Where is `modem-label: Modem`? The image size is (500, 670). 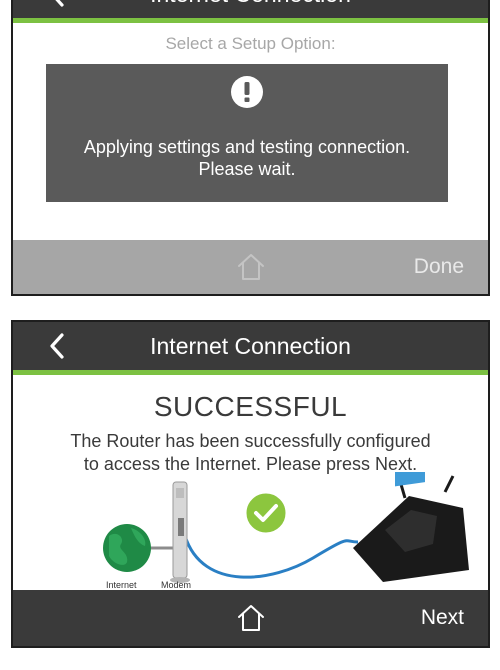
modem-label: Modem is located at coordinates (176, 585).